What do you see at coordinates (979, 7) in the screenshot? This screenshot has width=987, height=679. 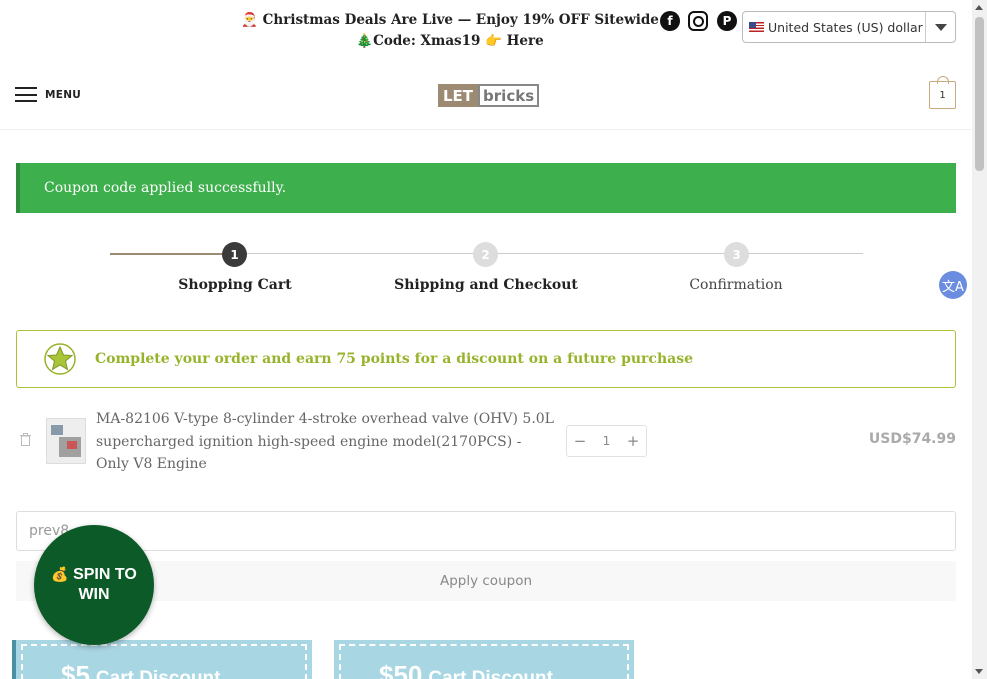 I see `scroll-up-icon` at bounding box center [979, 7].